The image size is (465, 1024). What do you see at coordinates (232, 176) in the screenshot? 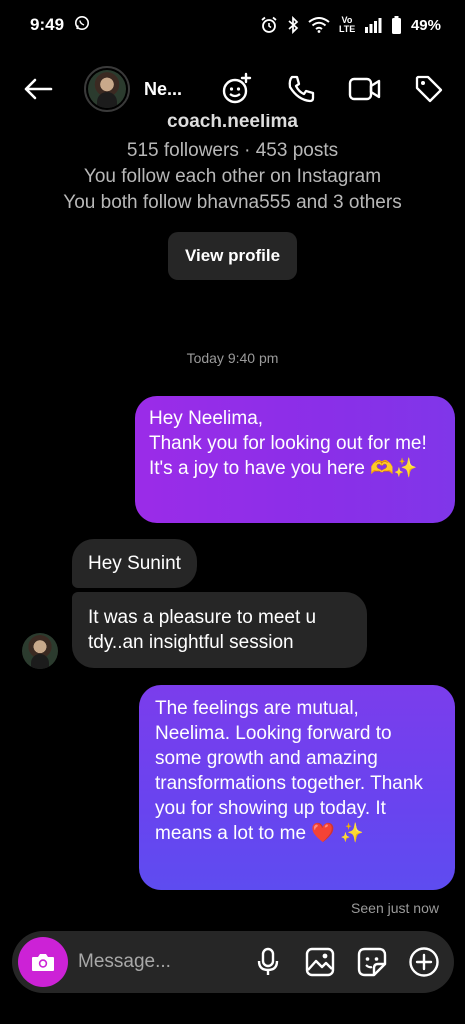
I see `mutual-follow-text: You follow each other on Instagram` at bounding box center [232, 176].